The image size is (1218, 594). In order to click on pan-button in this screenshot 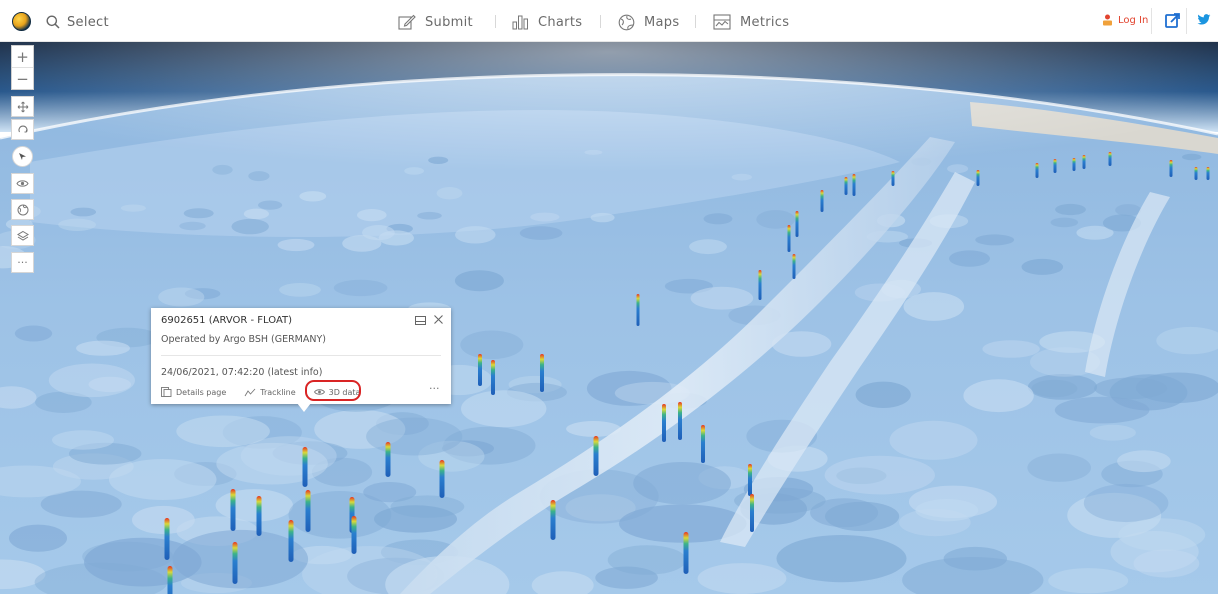, I will do `click(22, 106)`.